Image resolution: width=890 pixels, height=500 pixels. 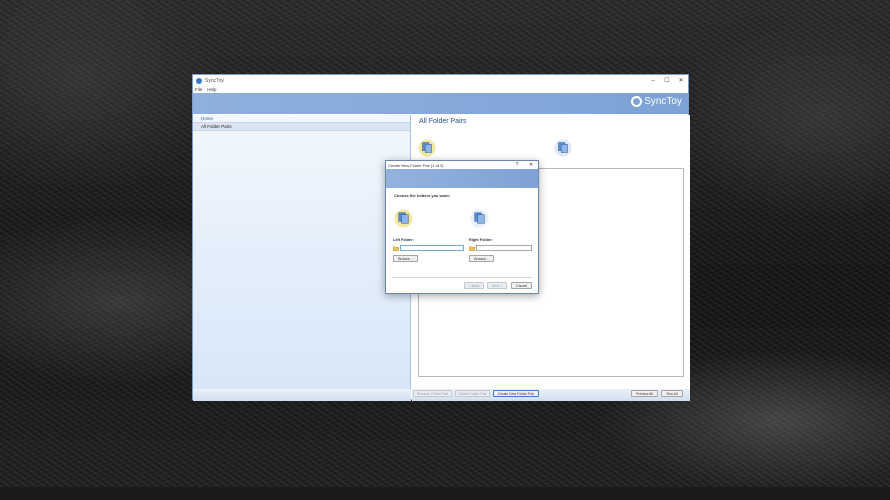 I want to click on left-folder-small-icon, so click(x=396, y=248).